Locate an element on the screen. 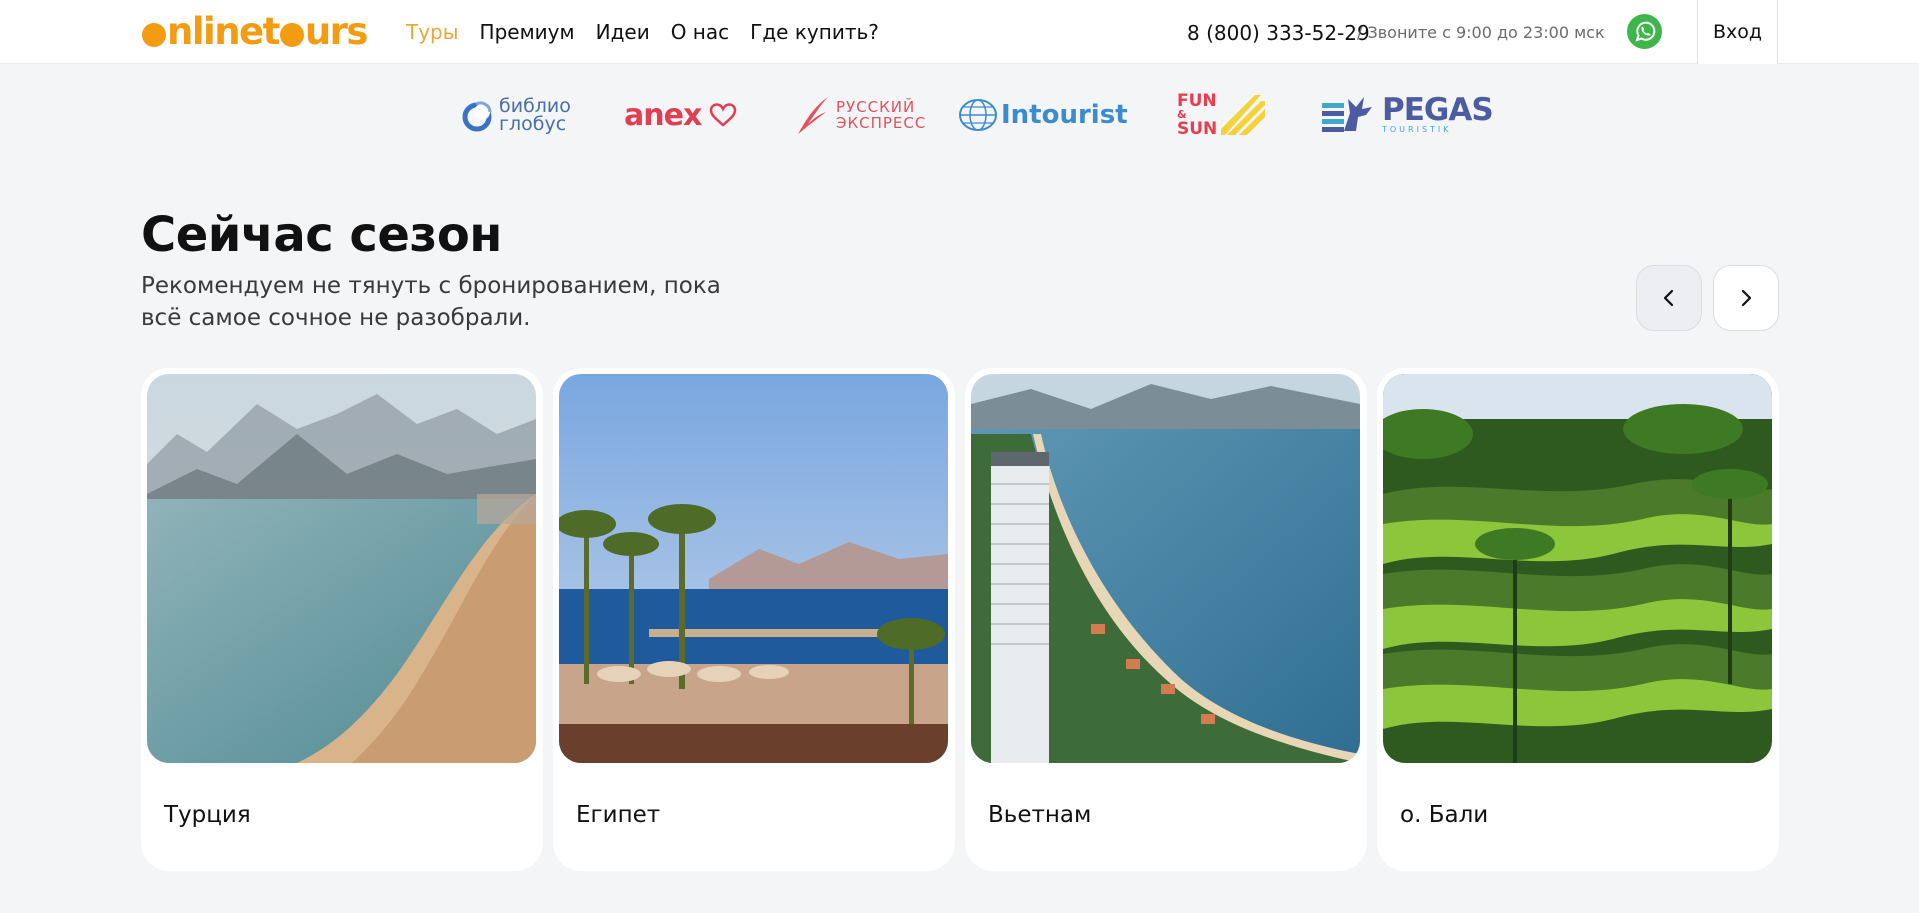  carousel-prev-button is located at coordinates (1669, 298).